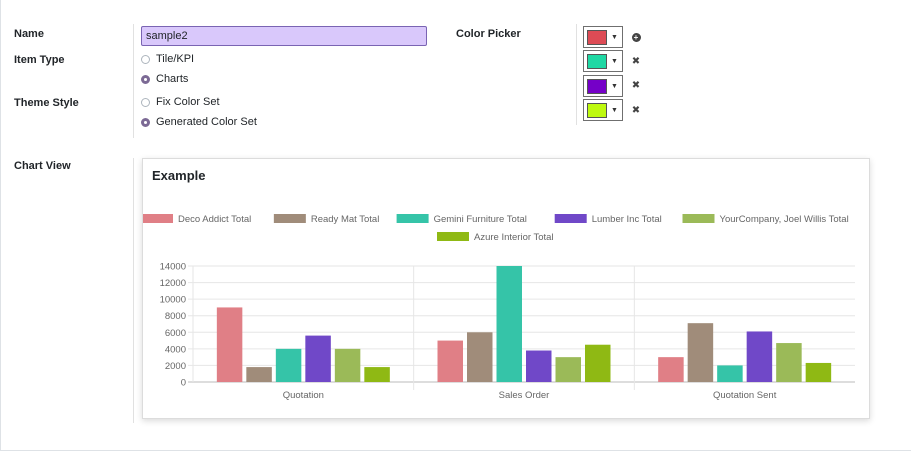  I want to click on item-type-label: Item Type, so click(39, 60).